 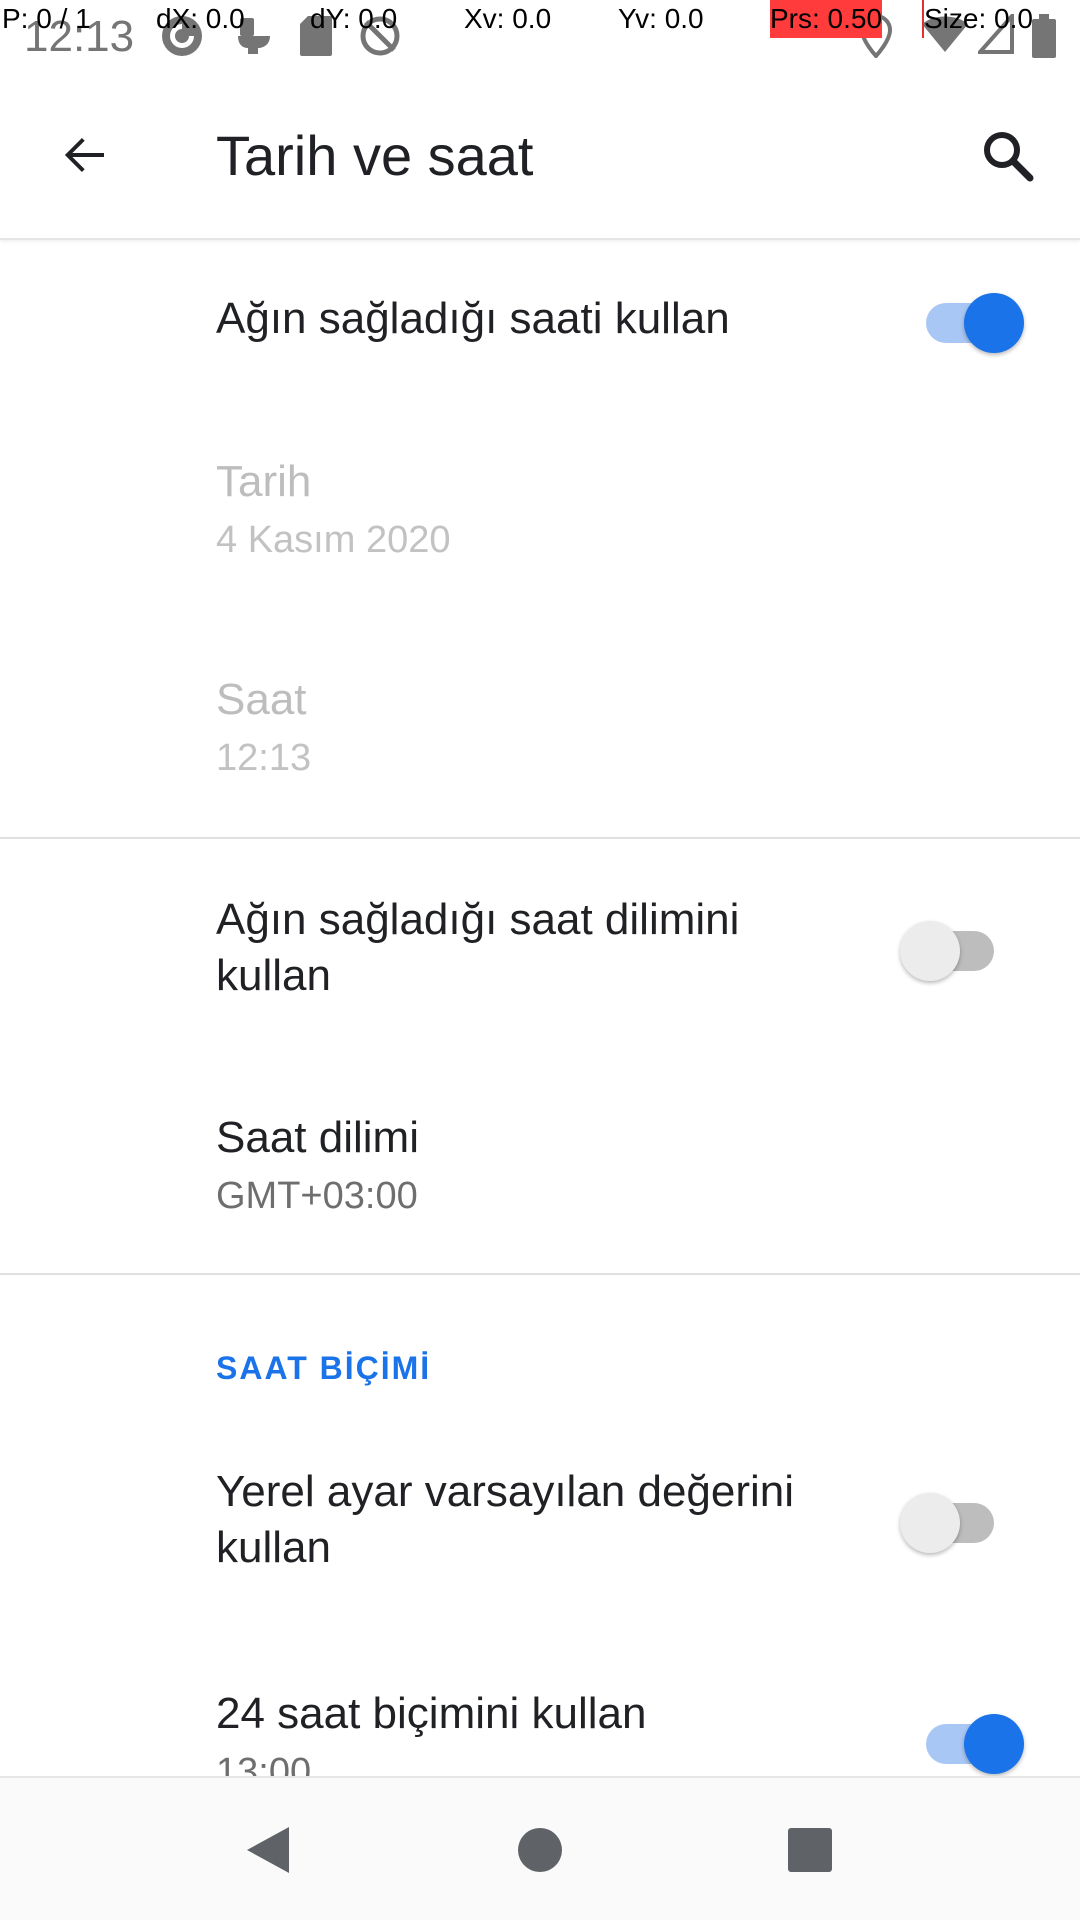 What do you see at coordinates (273, 975) in the screenshot?
I see `pref-network-timezone-title-line2: kullan` at bounding box center [273, 975].